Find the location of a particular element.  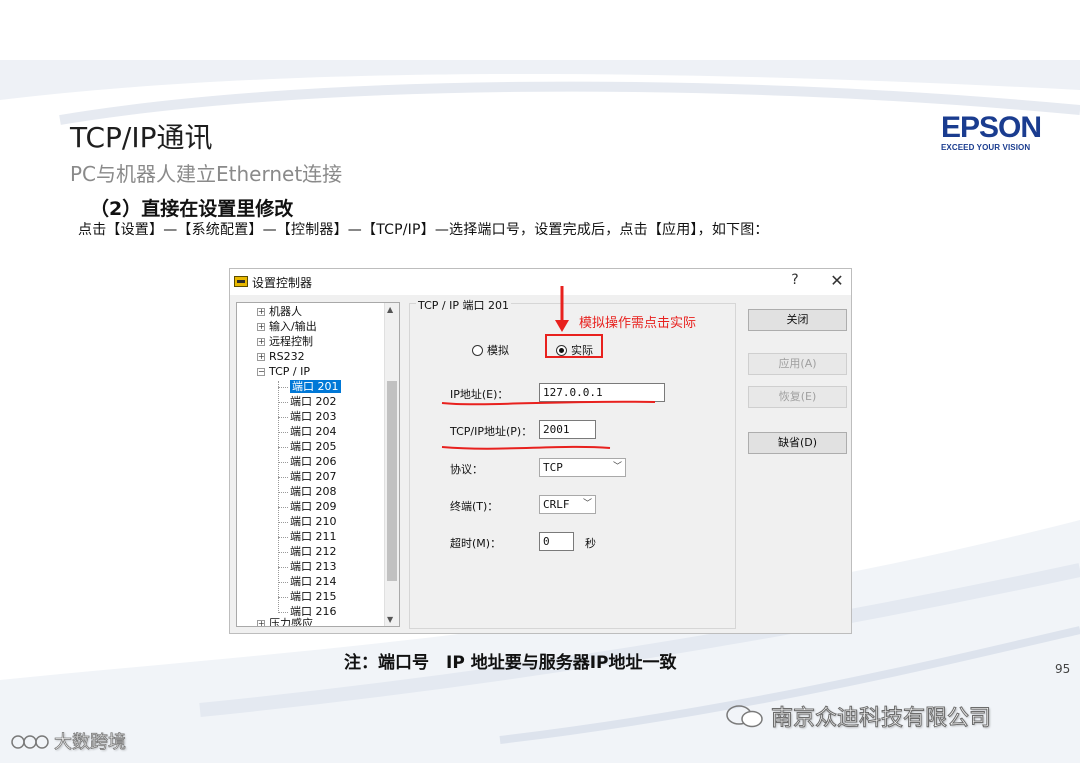

tree-item-label: 端口 214 is located at coordinates (313, 581).